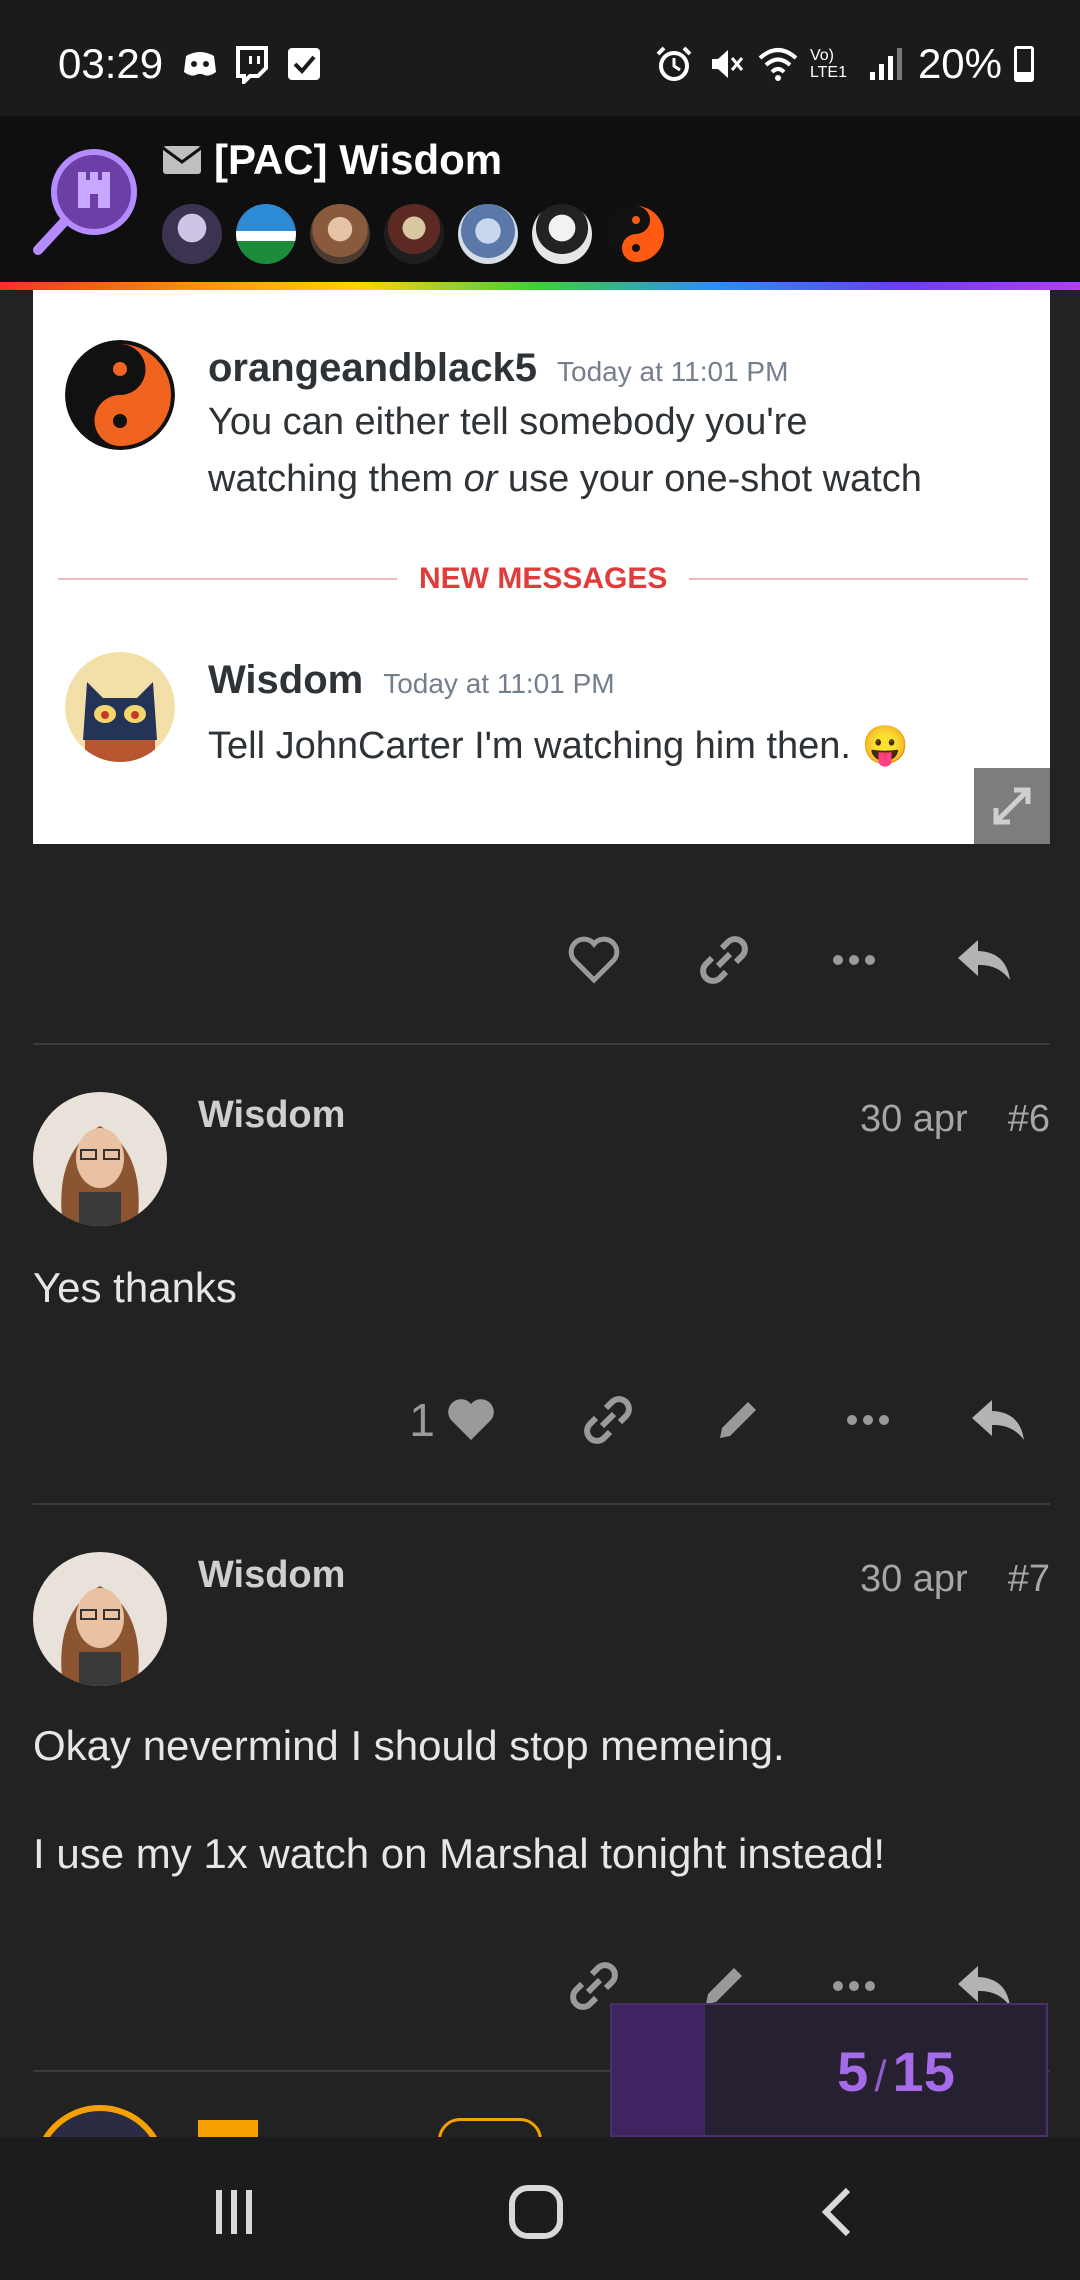 This screenshot has width=1080, height=2280. Describe the element at coordinates (778, 64) in the screenshot. I see `wifi-icon` at that location.